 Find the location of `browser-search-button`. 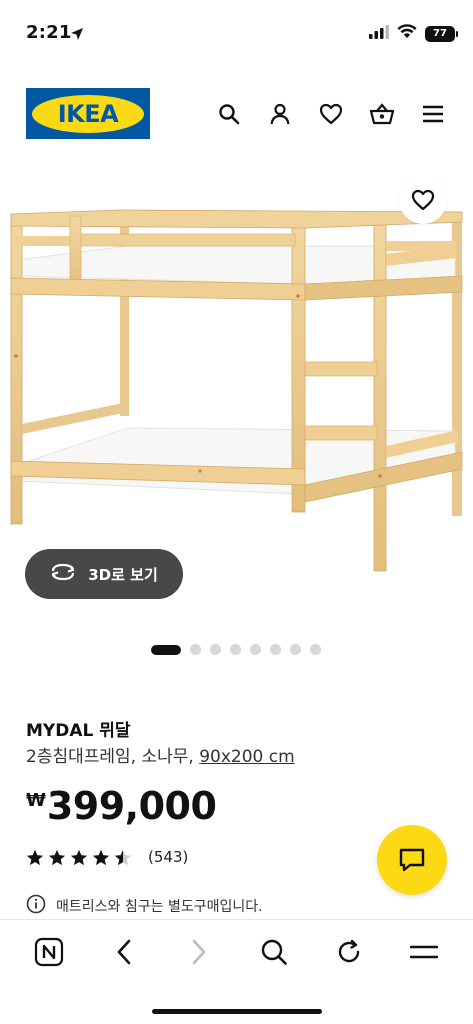

browser-search-button is located at coordinates (274, 952).